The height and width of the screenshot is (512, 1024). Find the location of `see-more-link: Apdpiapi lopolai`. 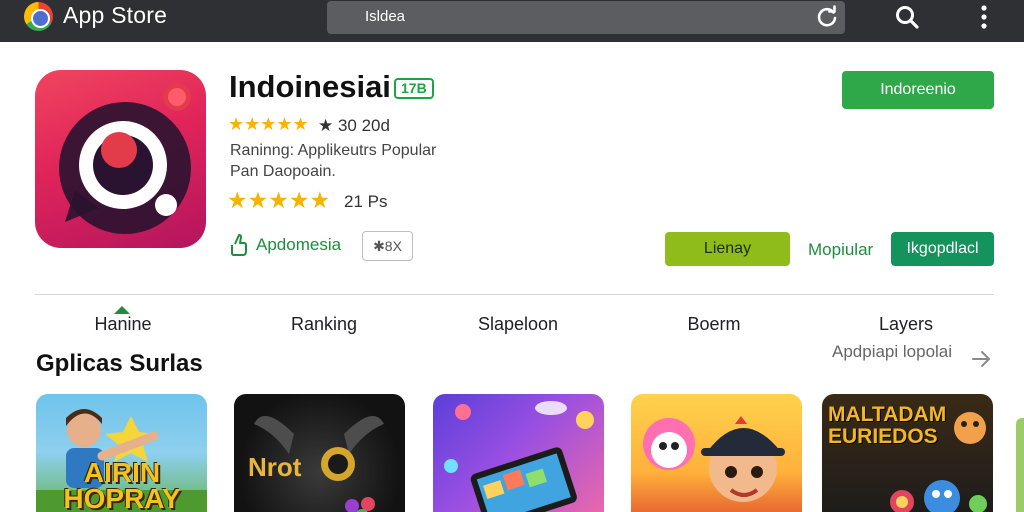

see-more-link: Apdpiapi lopolai is located at coordinates (892, 352).